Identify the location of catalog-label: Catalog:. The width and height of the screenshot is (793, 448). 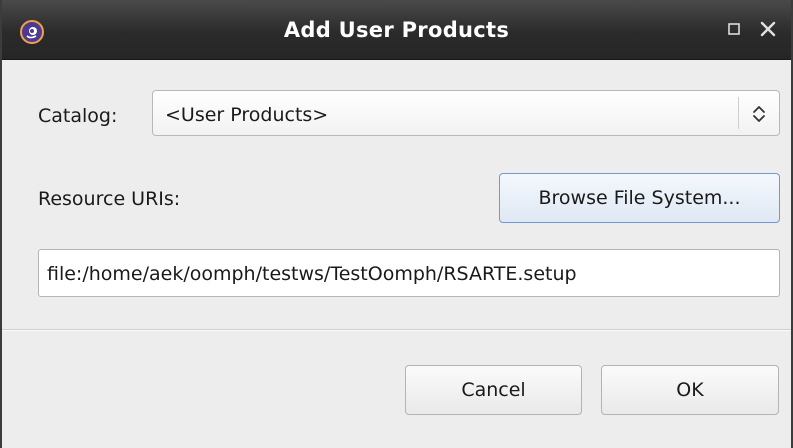
(78, 116).